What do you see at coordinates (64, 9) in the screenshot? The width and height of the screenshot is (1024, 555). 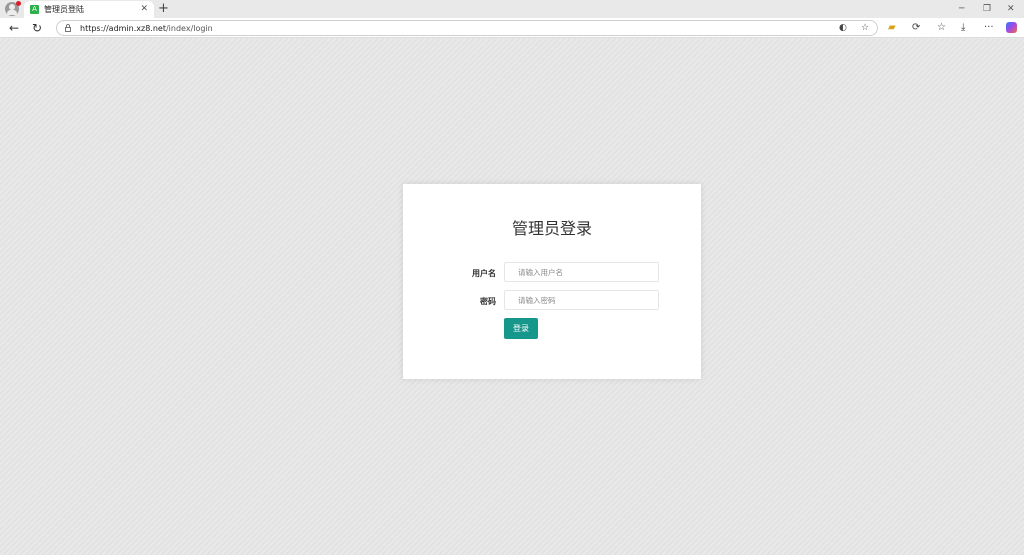 I see `tab-title: 管理员登陆` at bounding box center [64, 9].